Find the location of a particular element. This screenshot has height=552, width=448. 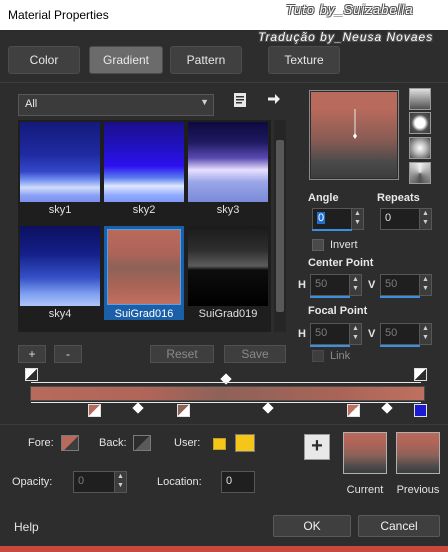

gradient-item-sky1: sky1 is located at coordinates (60, 169).